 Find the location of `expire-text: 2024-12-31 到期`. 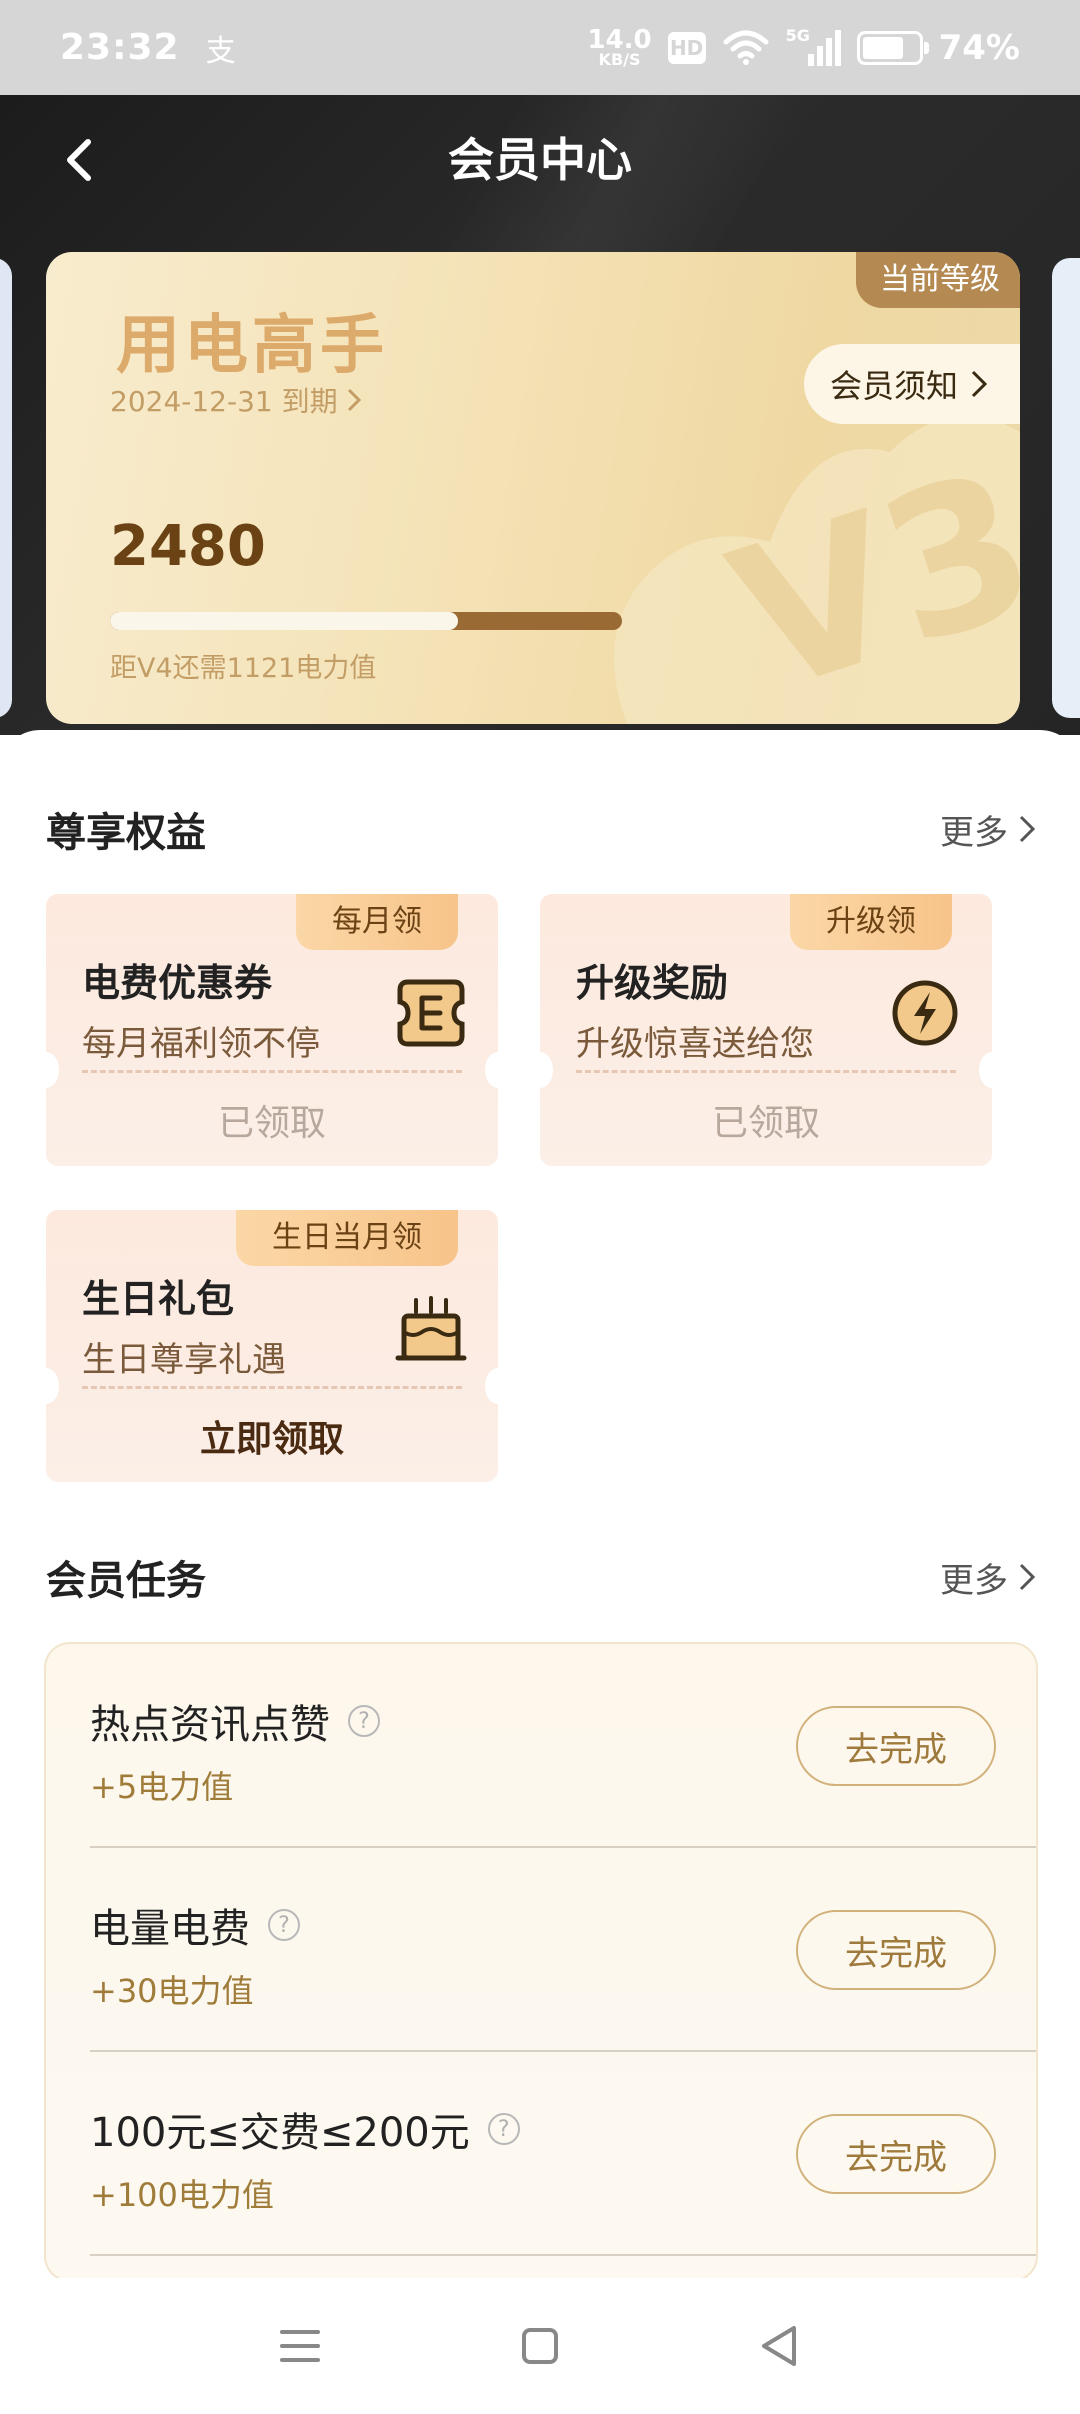

expire-text: 2024-12-31 到期 is located at coordinates (224, 401).